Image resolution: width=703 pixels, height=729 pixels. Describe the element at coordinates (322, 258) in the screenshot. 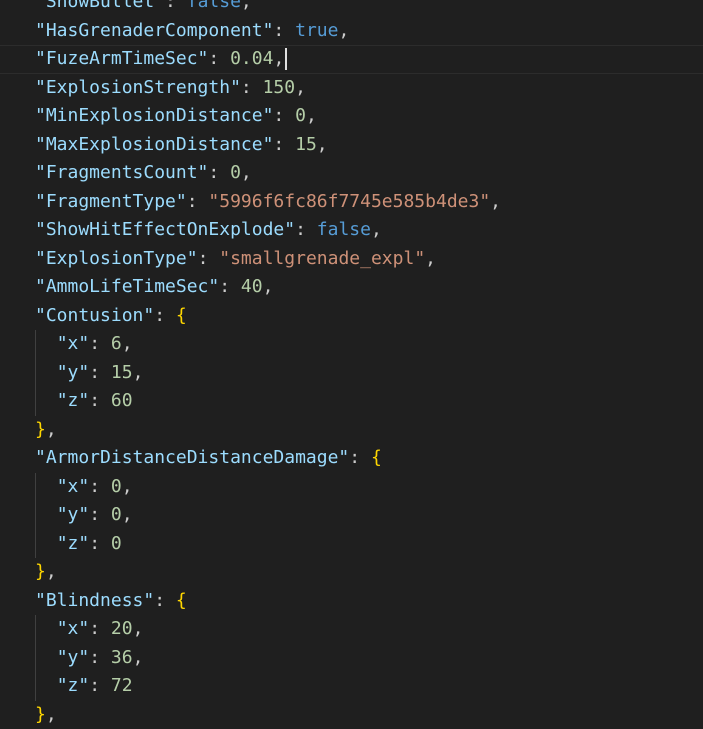

I see `json-string-value: "smallgrenade_expl"` at that location.